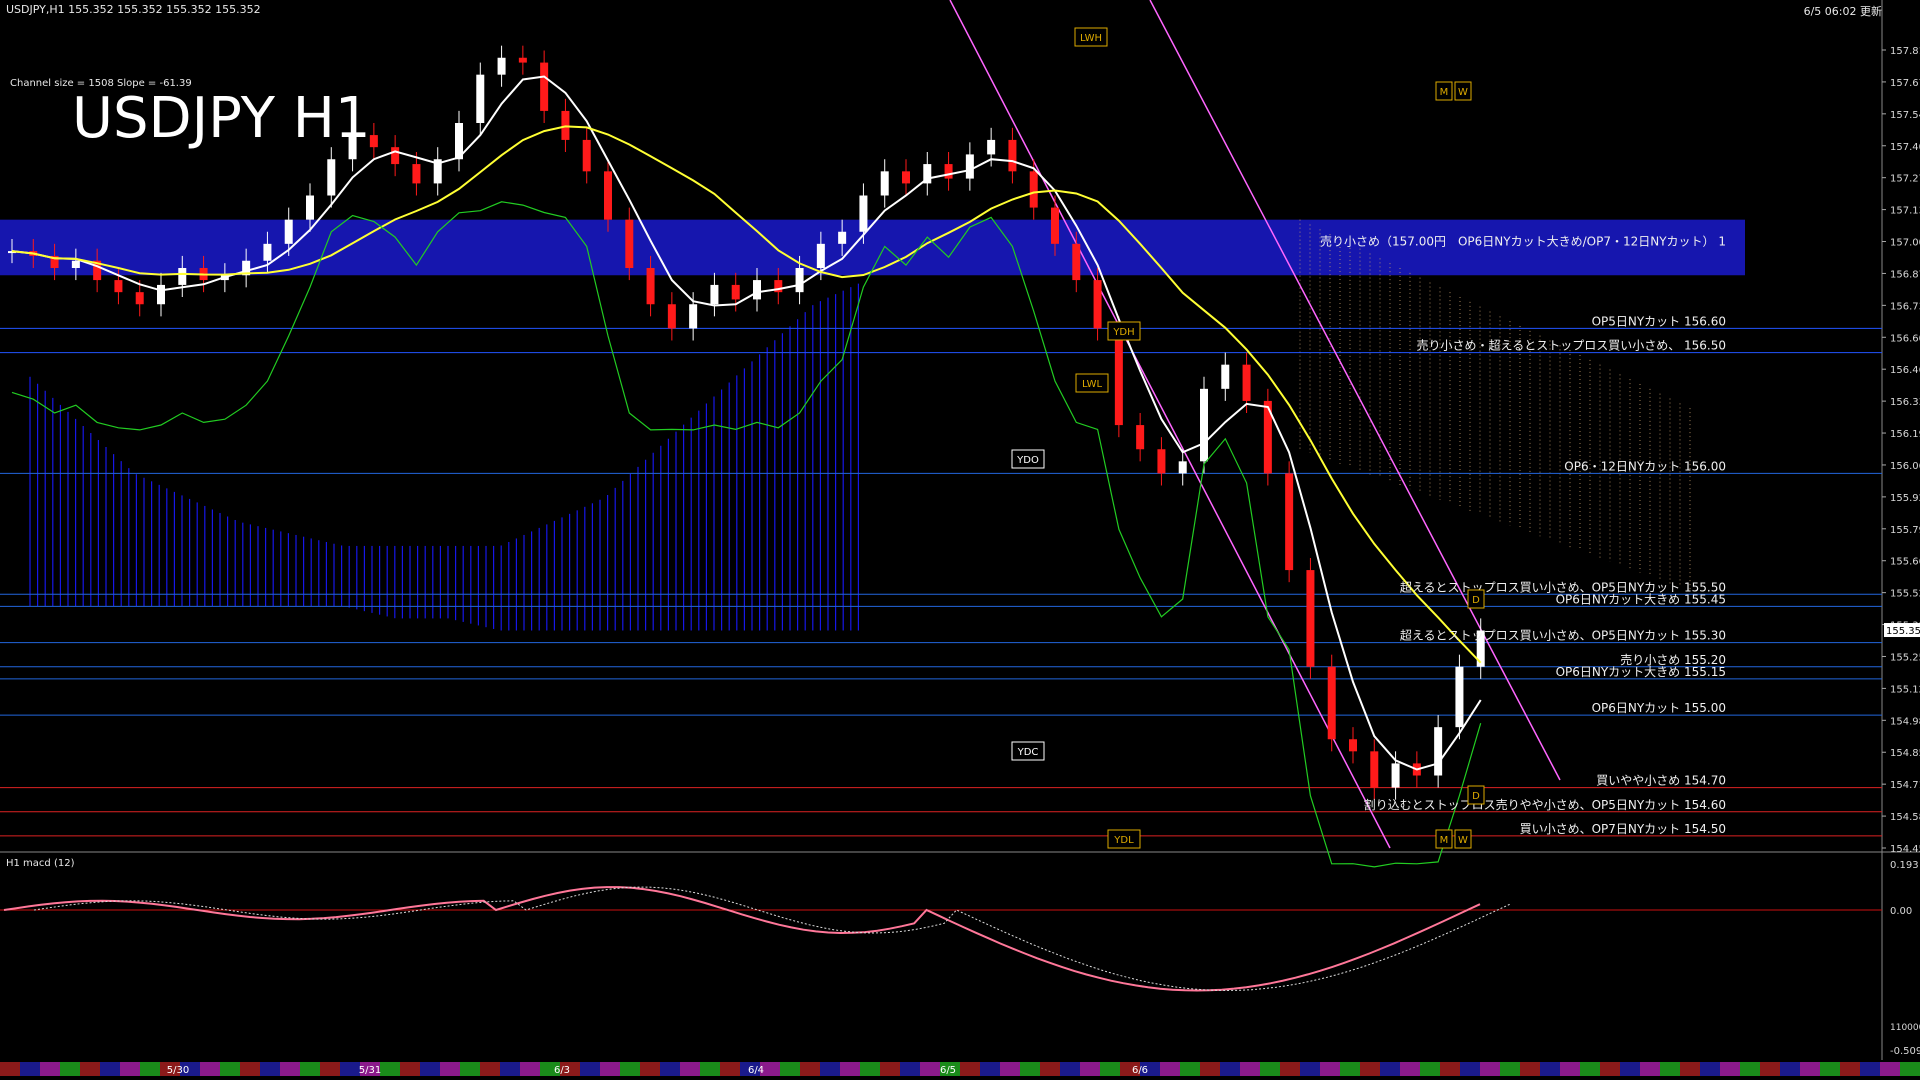 The image size is (1920, 1080). Describe the element at coordinates (1091, 38) in the screenshot. I see `box-label-text: LWH` at that location.